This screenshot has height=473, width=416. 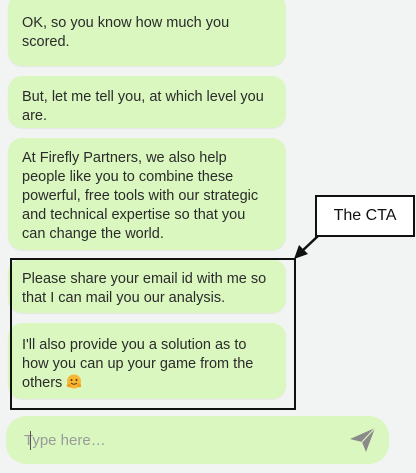 I want to click on message-input, so click(x=174, y=440).